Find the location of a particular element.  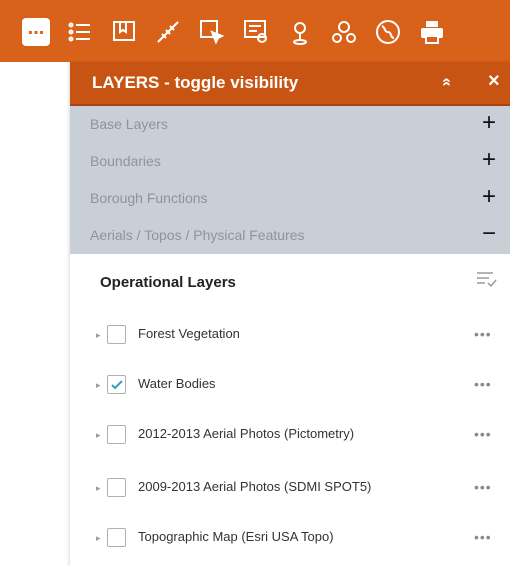

measure-icon is located at coordinates (168, 32).